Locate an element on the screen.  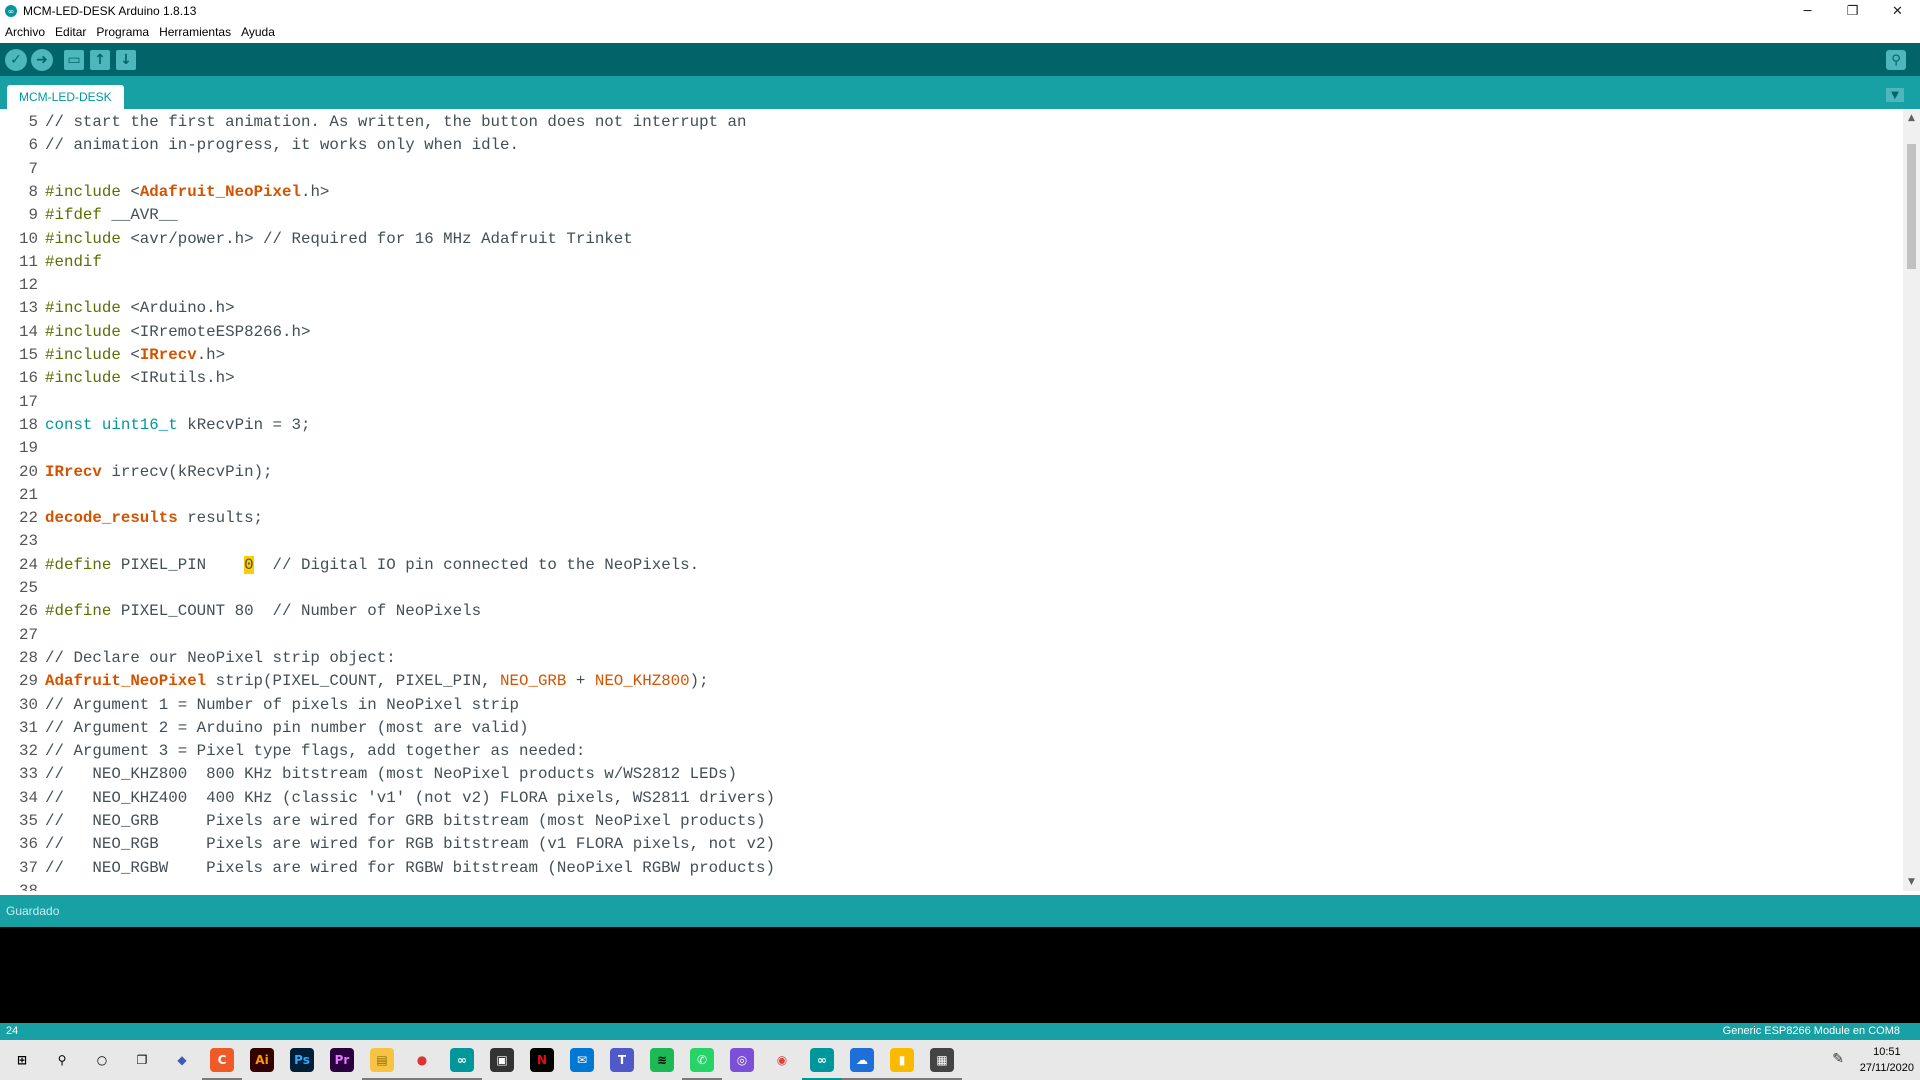
menu-herramientas: Herramientas is located at coordinates (195, 32).